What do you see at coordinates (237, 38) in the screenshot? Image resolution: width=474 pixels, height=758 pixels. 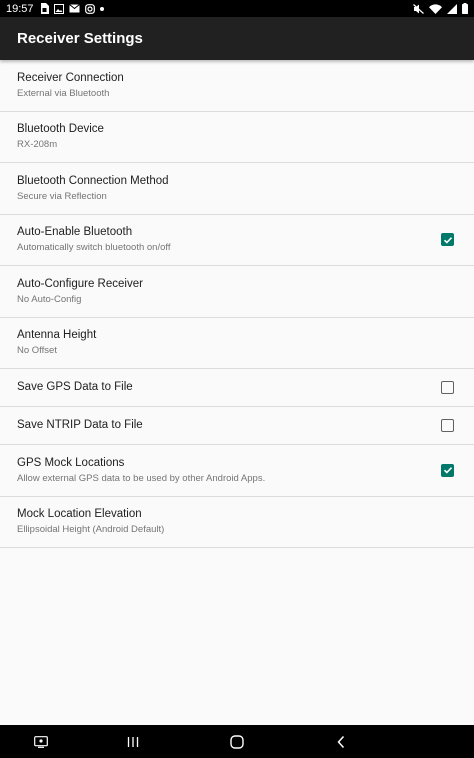 I see `app-bar: Receiver Settings` at bounding box center [237, 38].